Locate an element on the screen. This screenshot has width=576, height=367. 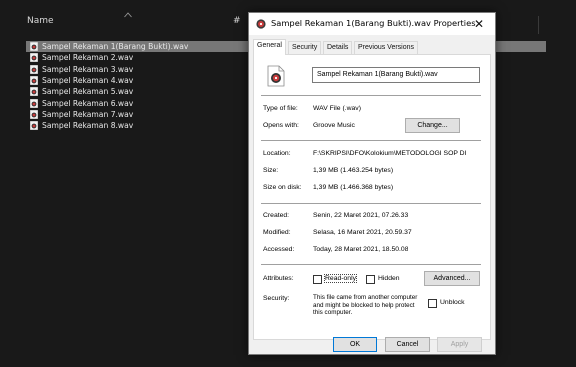
tab-previous-versions: Previous Versions is located at coordinates (386, 47).